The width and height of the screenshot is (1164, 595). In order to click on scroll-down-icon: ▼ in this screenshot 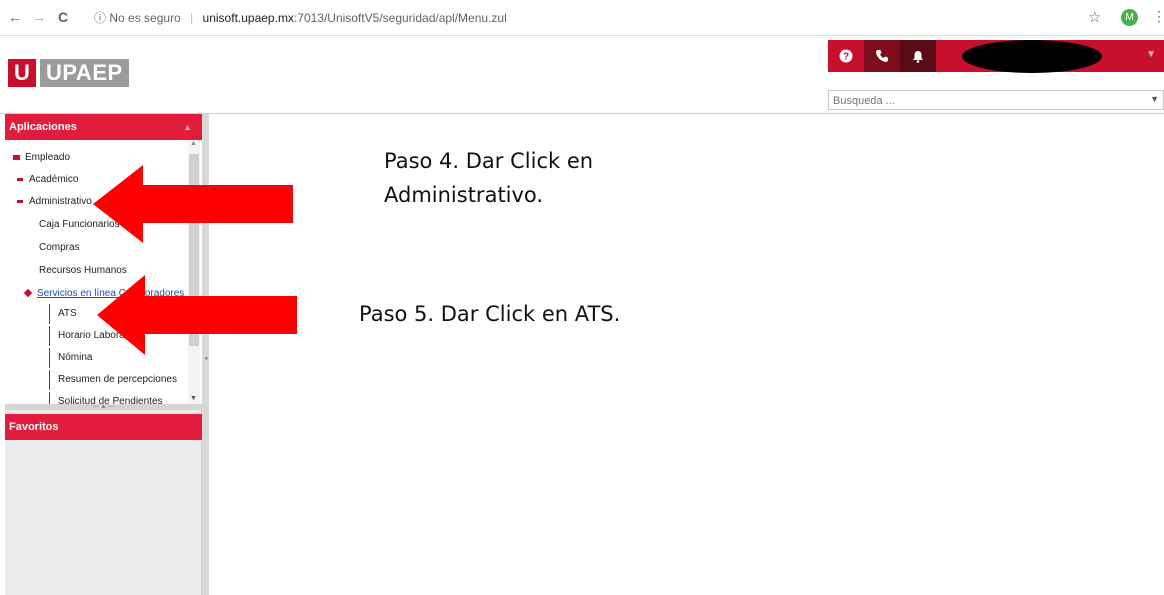, I will do `click(193, 398)`.